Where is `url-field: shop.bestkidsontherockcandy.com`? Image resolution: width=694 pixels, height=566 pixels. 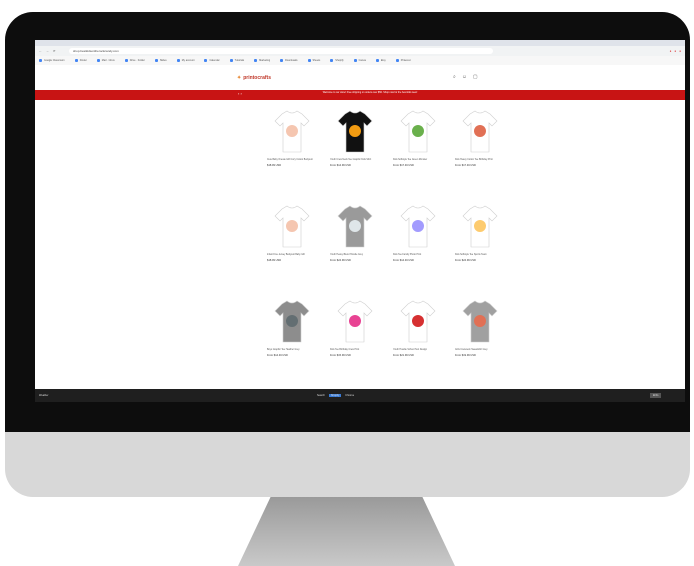
url-field: shop.bestkidsontherockcandy.com is located at coordinates (281, 51).